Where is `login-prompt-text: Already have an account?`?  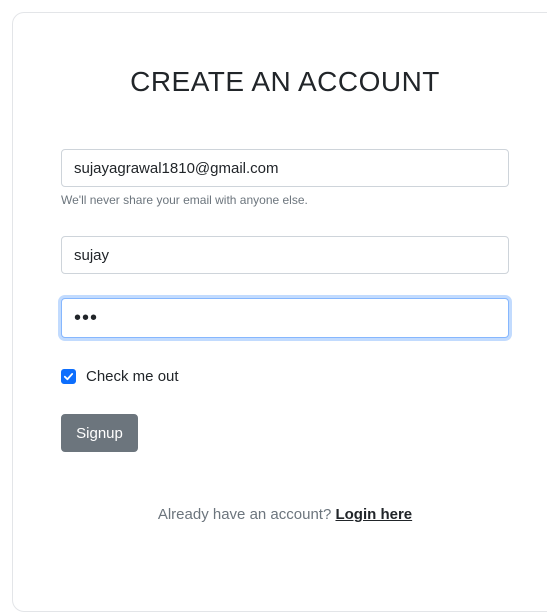 login-prompt-text: Already have an account? is located at coordinates (246, 514).